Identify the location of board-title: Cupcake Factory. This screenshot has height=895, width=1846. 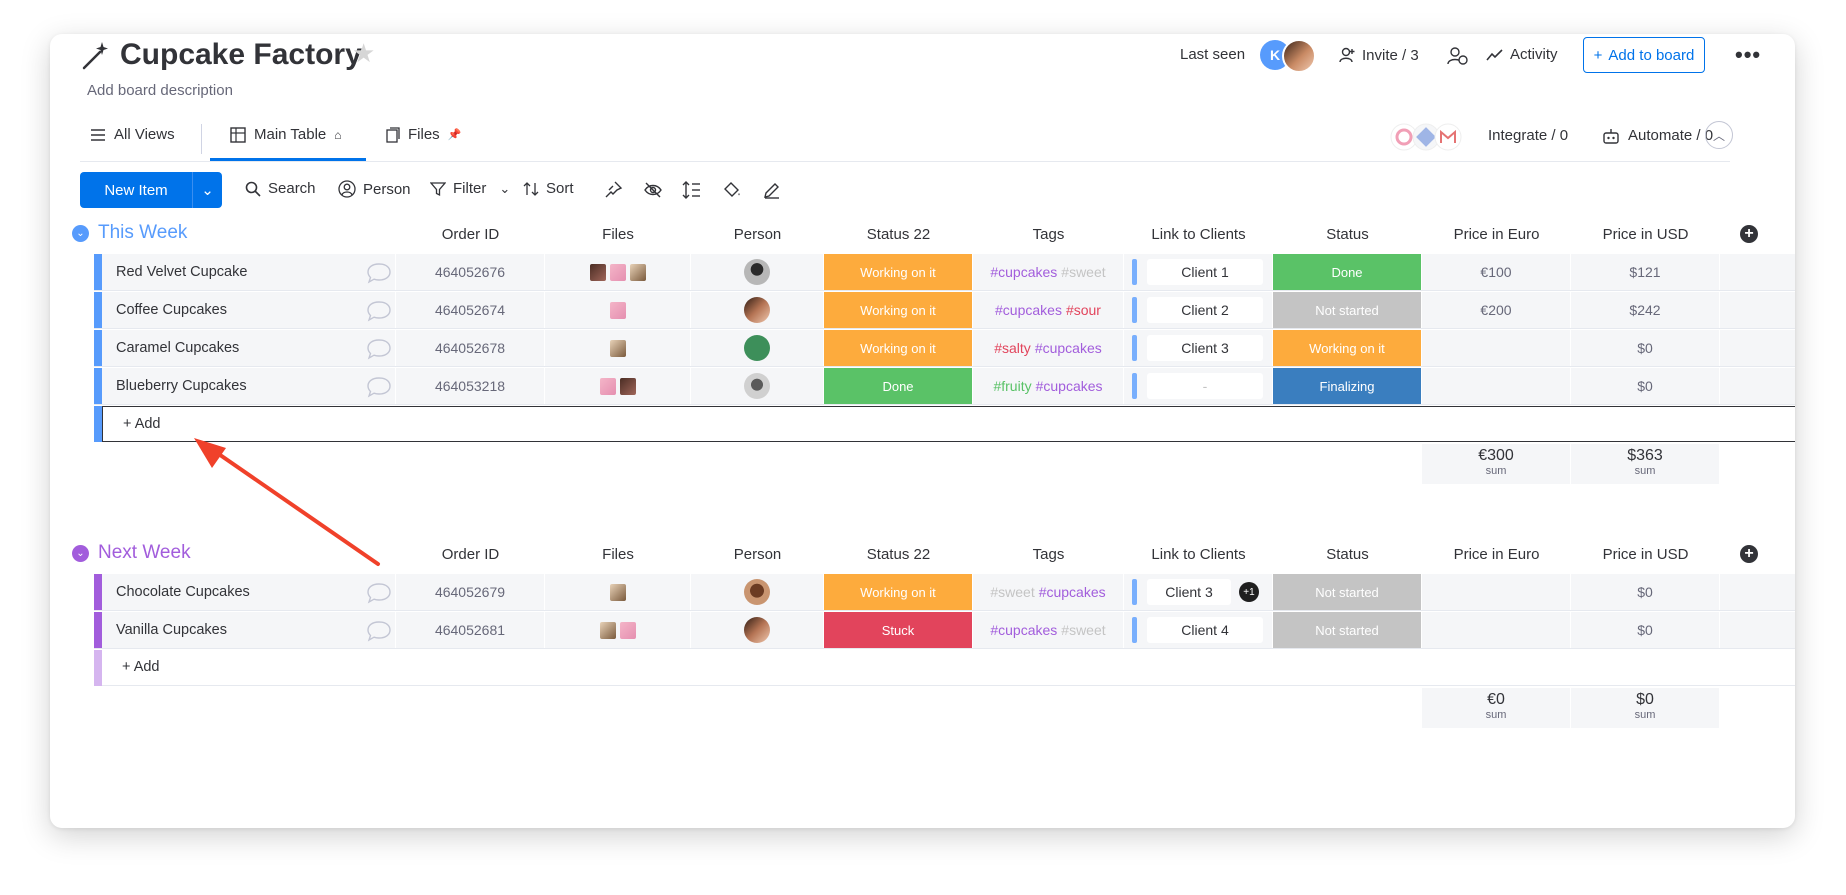
(241, 55).